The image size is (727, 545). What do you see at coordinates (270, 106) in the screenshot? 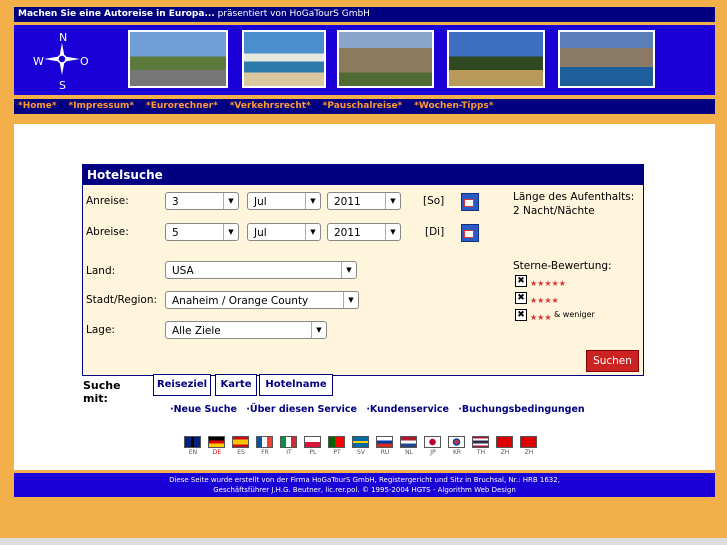
I see `nav-verkehrsrecht: *Verkehrsrecht*` at bounding box center [270, 106].